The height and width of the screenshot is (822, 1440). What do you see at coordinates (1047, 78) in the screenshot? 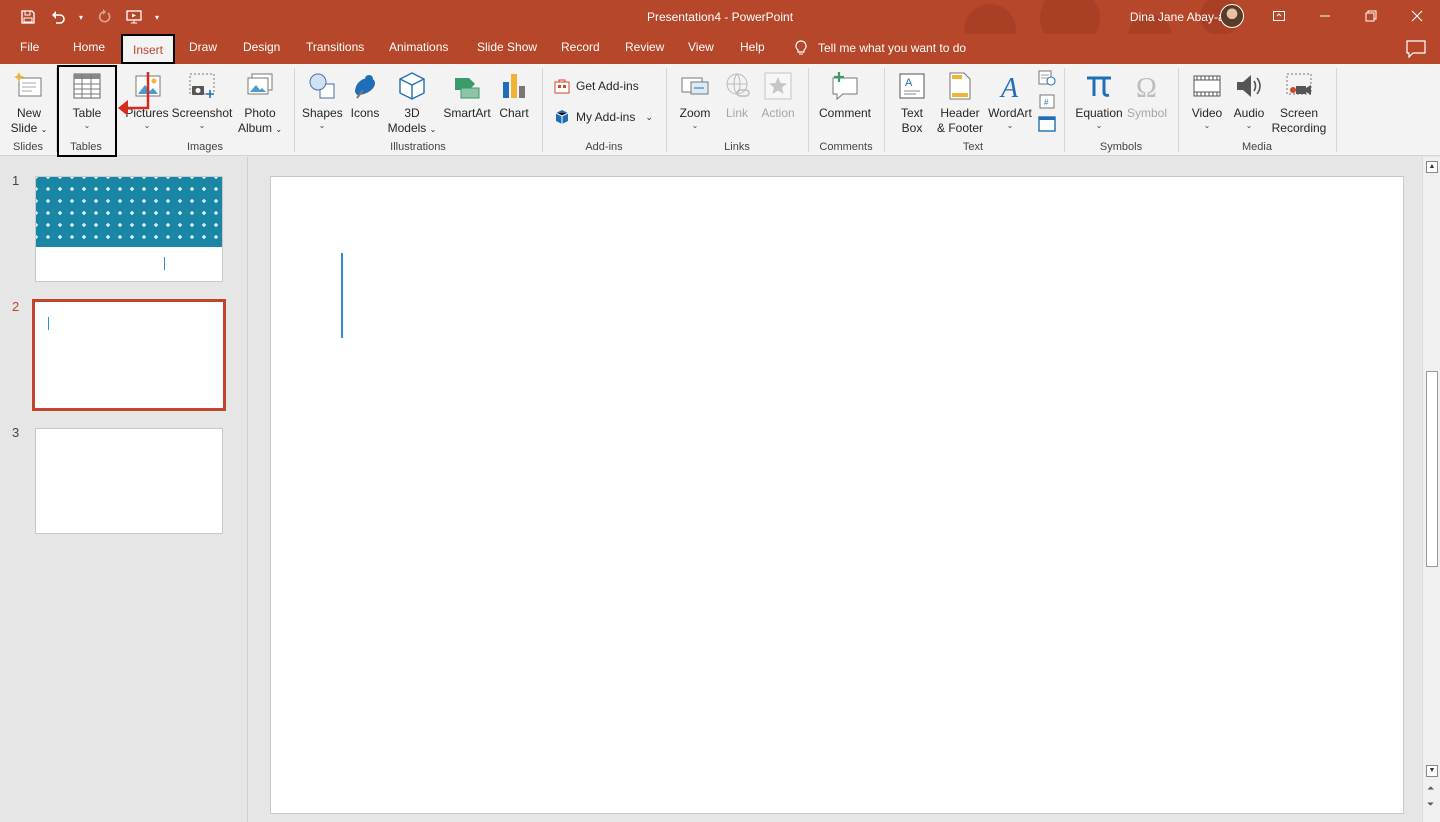
I see `date-time-icon` at bounding box center [1047, 78].